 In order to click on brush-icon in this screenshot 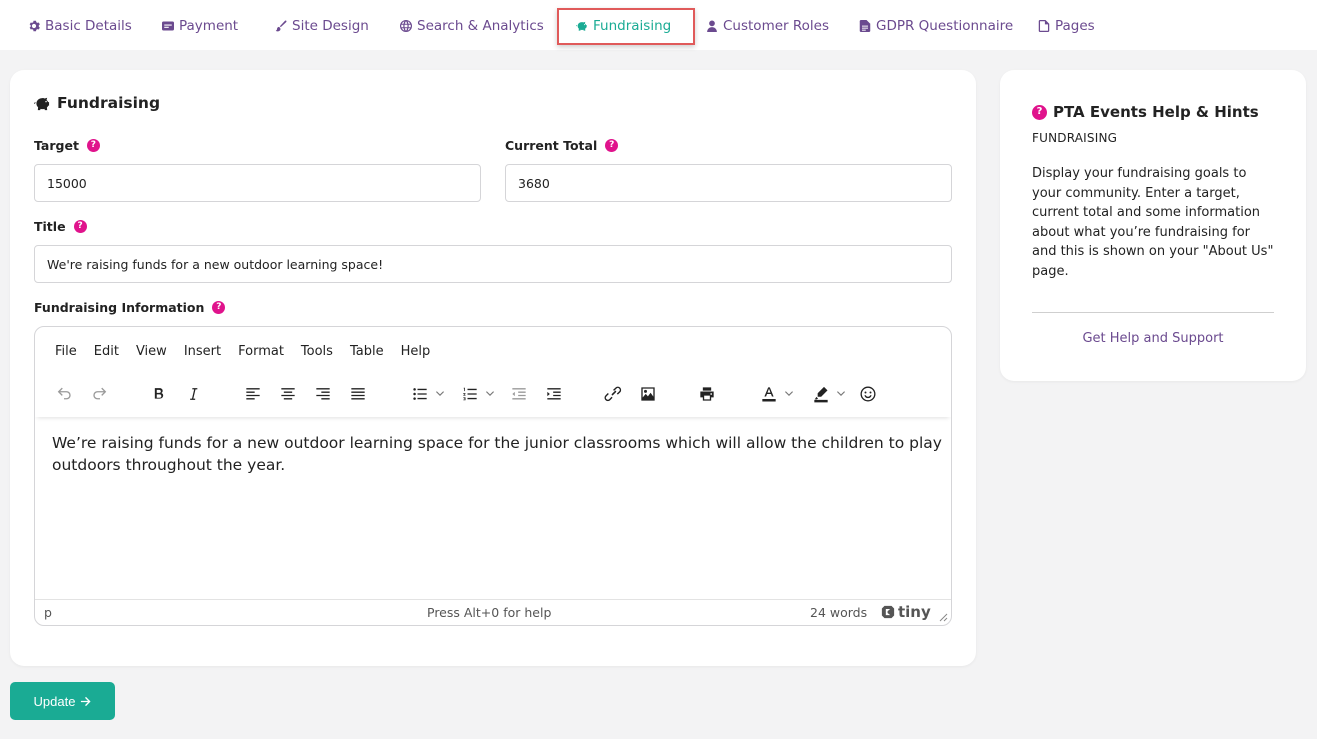, I will do `click(281, 26)`.